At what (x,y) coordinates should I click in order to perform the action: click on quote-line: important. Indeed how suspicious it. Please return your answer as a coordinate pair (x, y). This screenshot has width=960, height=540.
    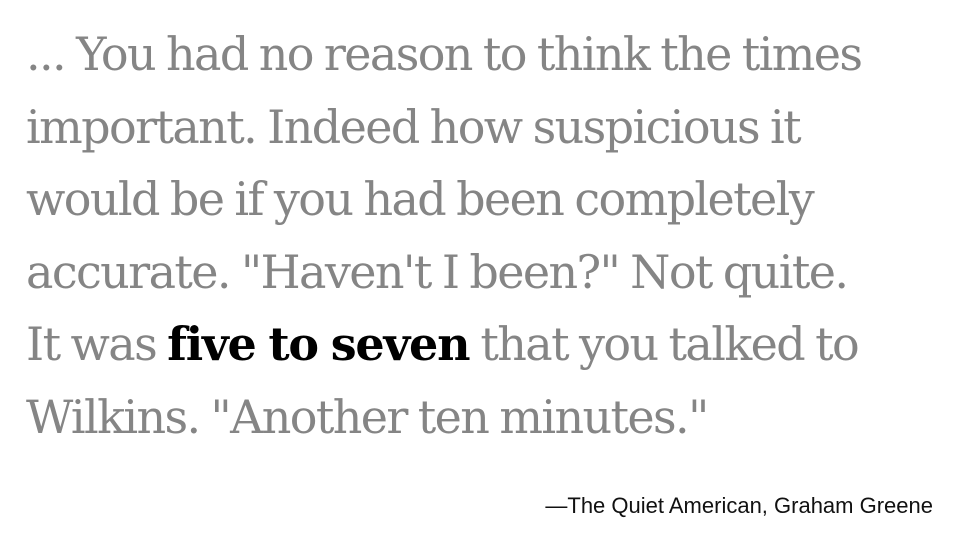
    Looking at the image, I should click on (414, 126).